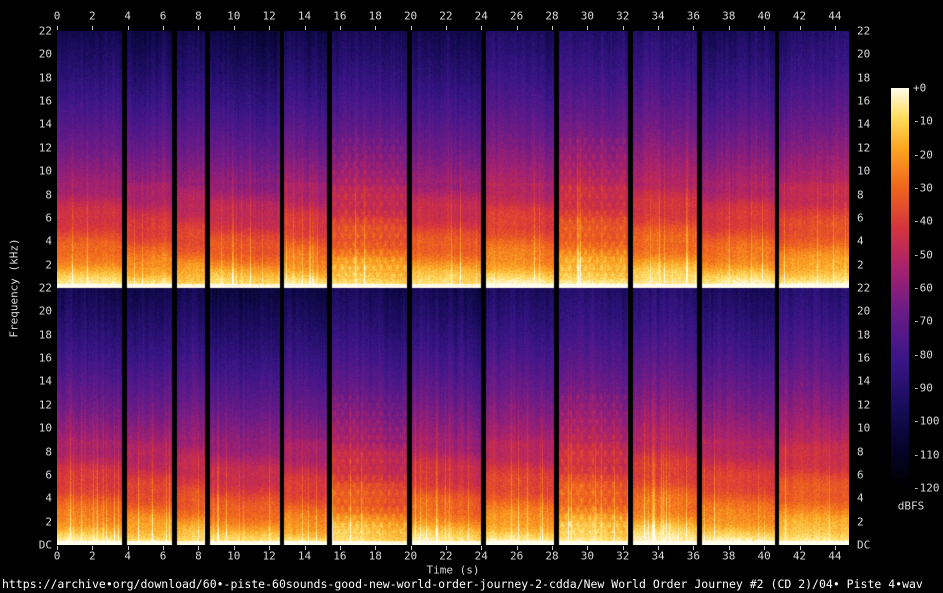 The image size is (943, 593). Describe the element at coordinates (923, 388) in the screenshot. I see `db-tick: -90` at that location.